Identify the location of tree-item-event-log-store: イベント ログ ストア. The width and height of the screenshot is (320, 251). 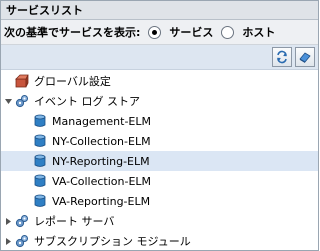
(159, 101).